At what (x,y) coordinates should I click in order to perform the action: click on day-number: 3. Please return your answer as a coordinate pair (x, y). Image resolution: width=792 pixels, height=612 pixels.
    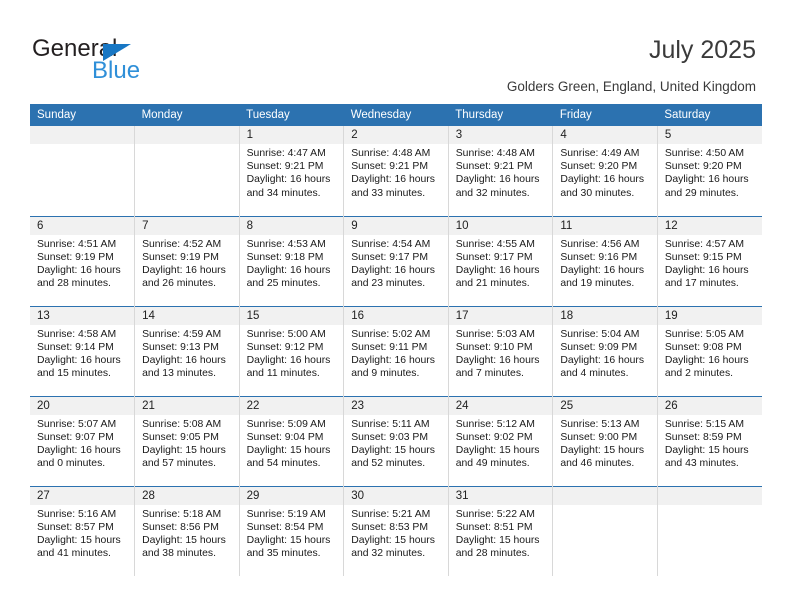
    Looking at the image, I should click on (500, 135).